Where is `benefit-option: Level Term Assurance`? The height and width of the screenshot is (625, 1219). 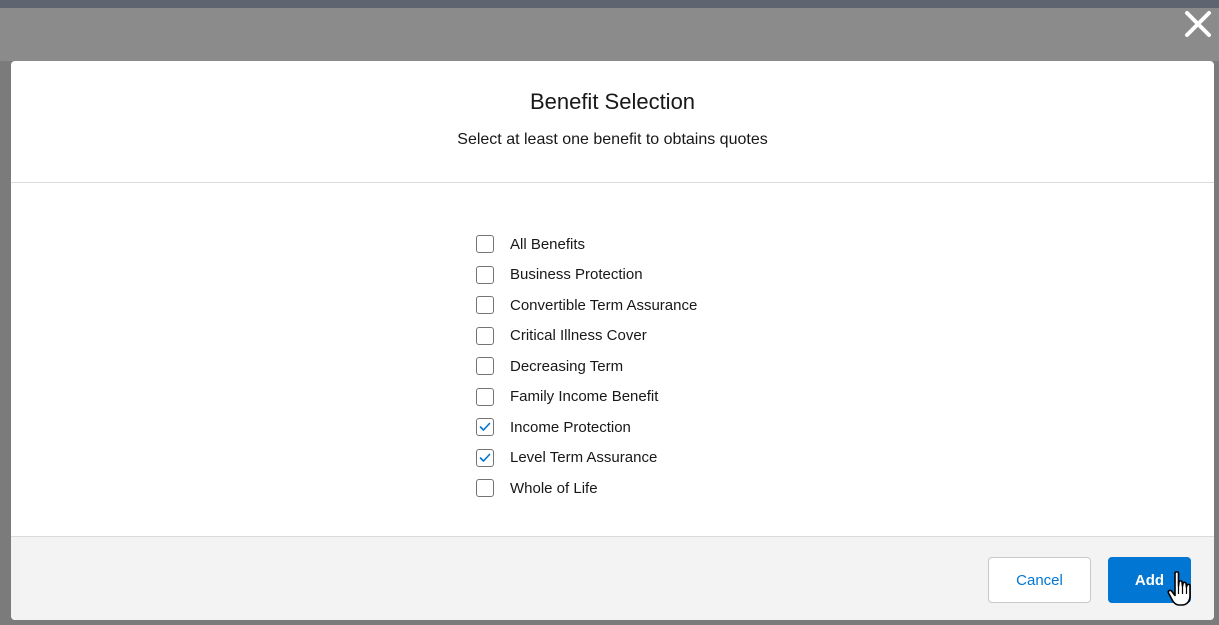 benefit-option: Level Term Assurance is located at coordinates (586, 458).